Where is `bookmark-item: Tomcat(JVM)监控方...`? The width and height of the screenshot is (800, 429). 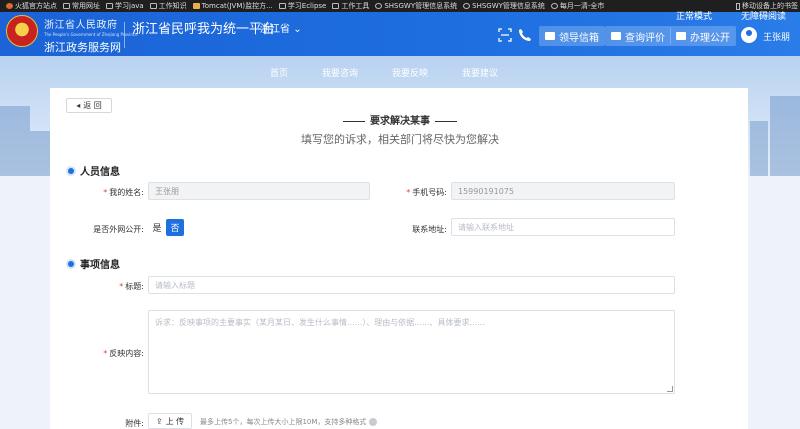
bookmark-item: Tomcat(JVM)监控方... is located at coordinates (232, 6).